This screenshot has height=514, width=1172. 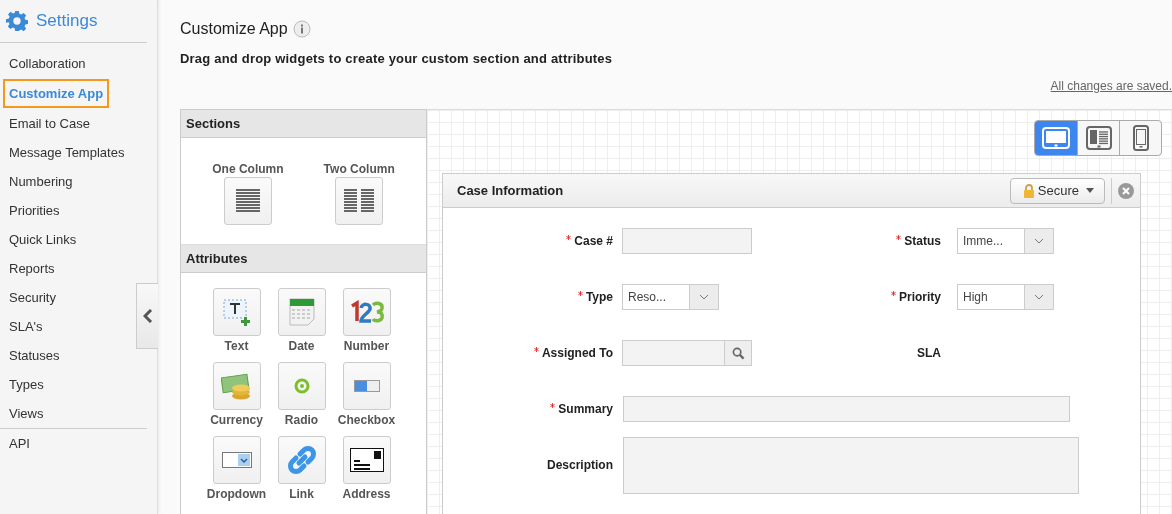 What do you see at coordinates (45, 123) in the screenshot?
I see `nav-item: Email to Case` at bounding box center [45, 123].